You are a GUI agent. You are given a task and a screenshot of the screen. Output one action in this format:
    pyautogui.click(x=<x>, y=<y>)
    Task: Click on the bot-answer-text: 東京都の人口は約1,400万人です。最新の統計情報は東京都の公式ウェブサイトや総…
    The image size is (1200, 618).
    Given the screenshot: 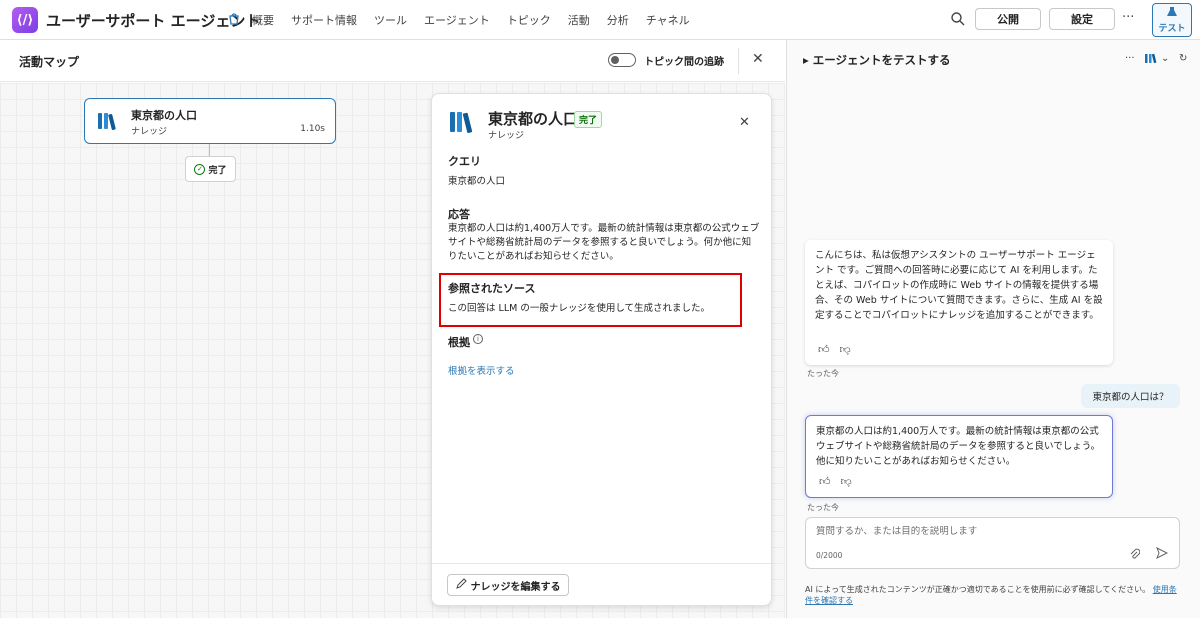 What is the action you would take?
    pyautogui.click(x=958, y=446)
    